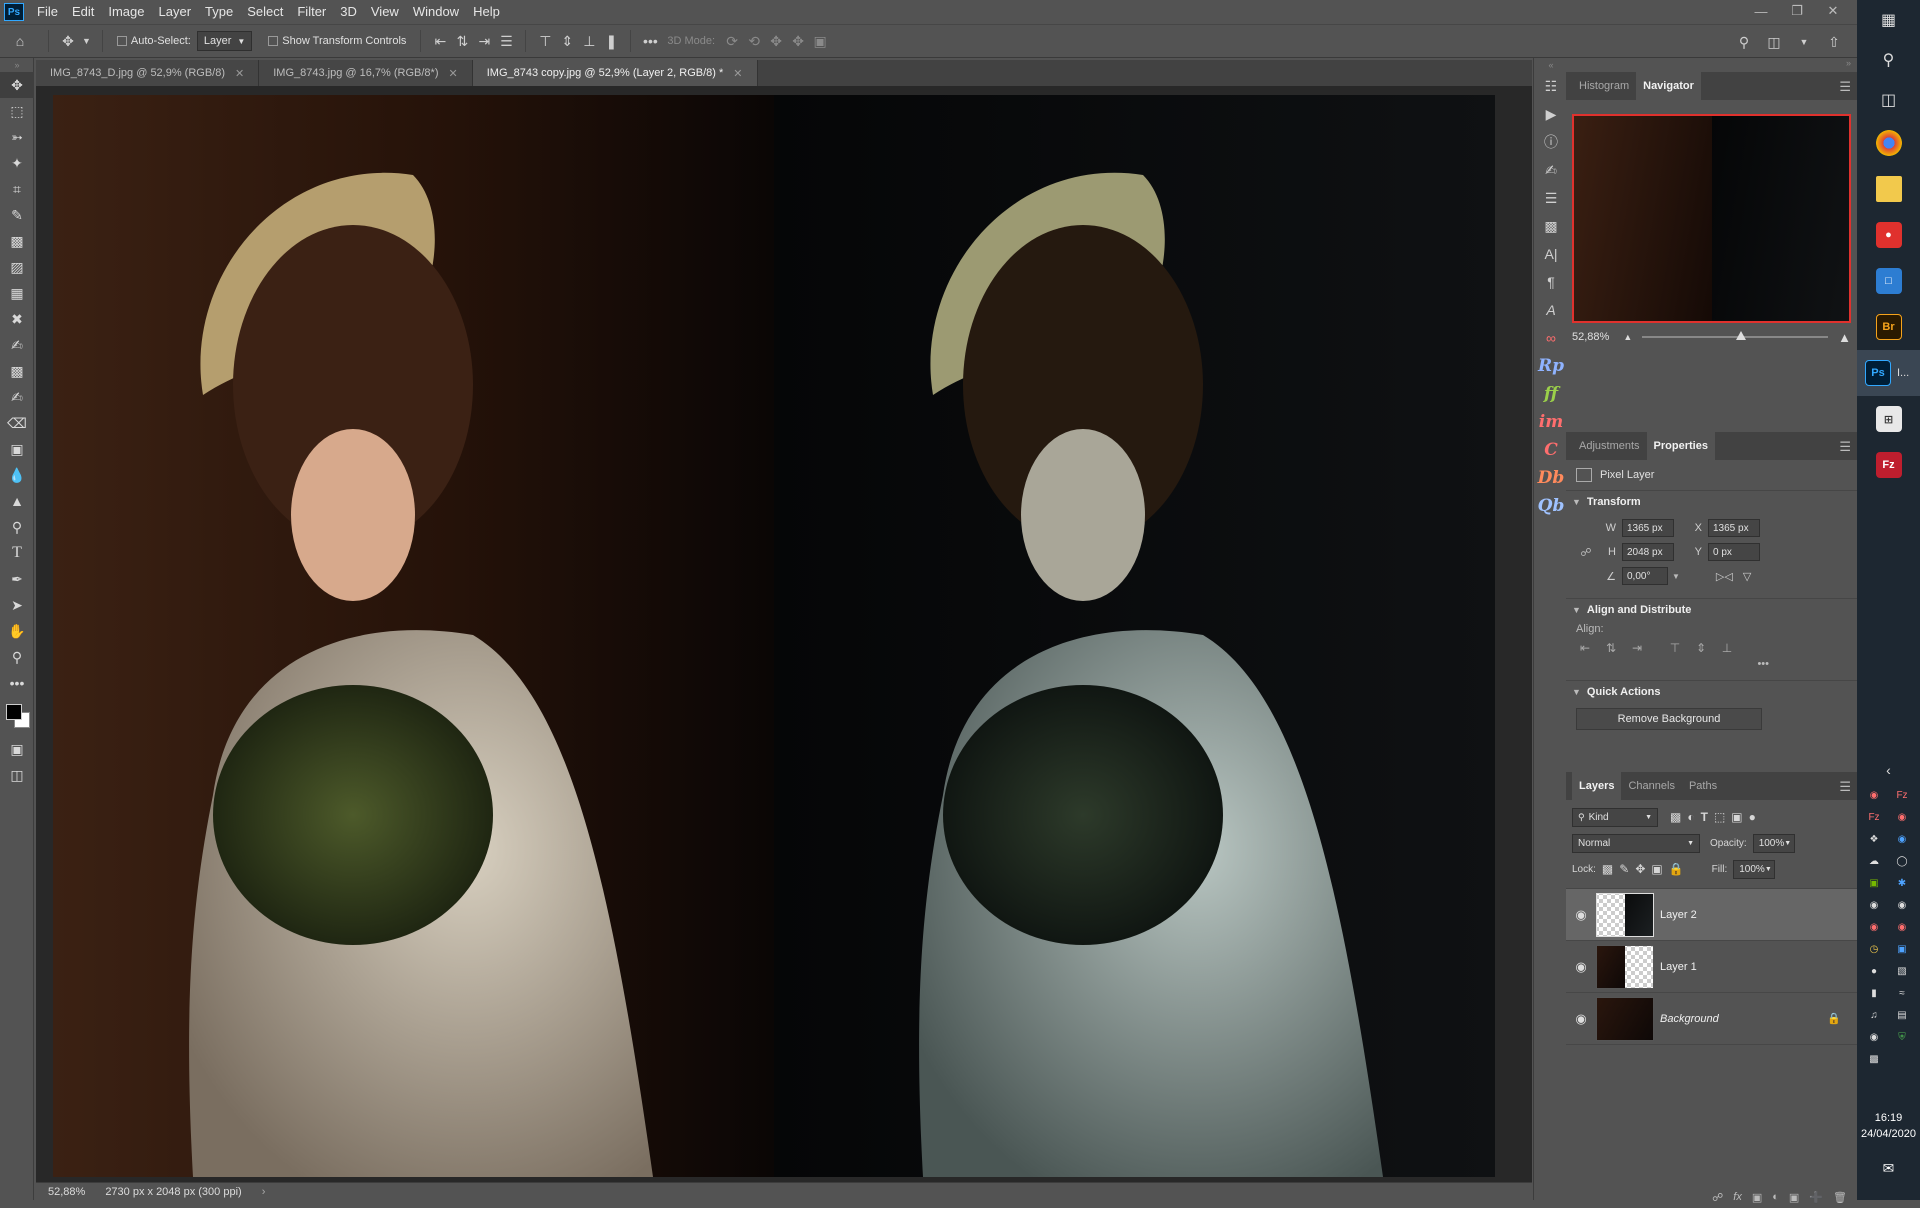 This screenshot has height=1208, width=1920. What do you see at coordinates (17, 137) in the screenshot?
I see `lasso-tool-icon: ➳` at bounding box center [17, 137].